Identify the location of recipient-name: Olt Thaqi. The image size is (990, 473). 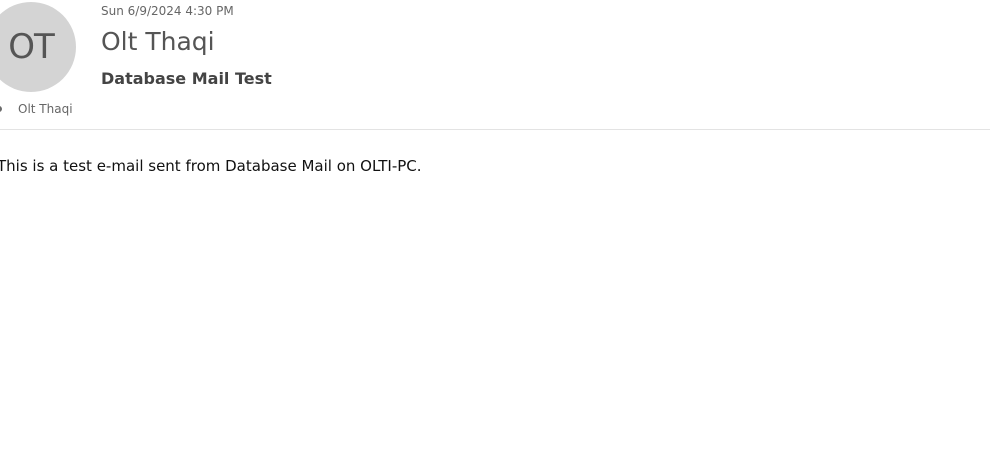
(45, 109).